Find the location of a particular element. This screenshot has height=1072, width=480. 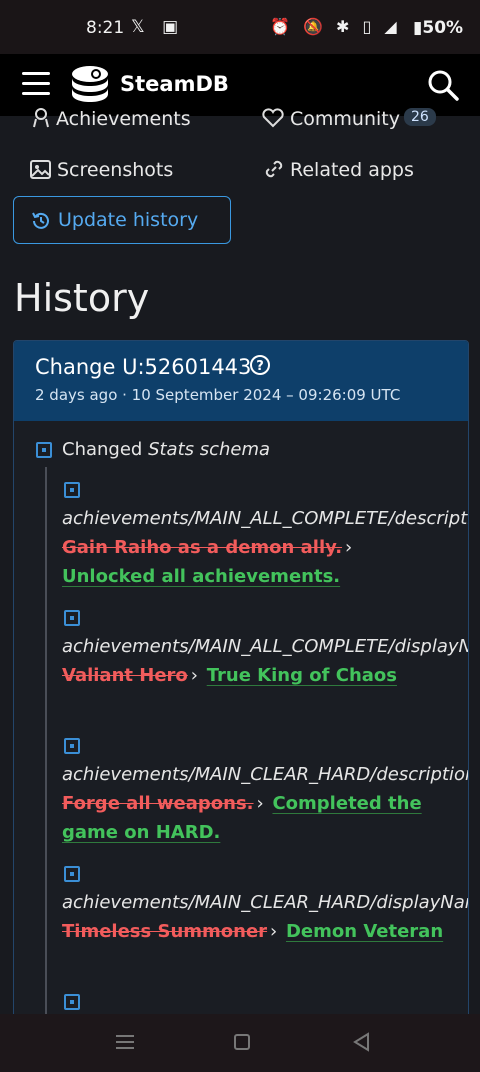

new-value: Unlocked all achievements. is located at coordinates (201, 576).